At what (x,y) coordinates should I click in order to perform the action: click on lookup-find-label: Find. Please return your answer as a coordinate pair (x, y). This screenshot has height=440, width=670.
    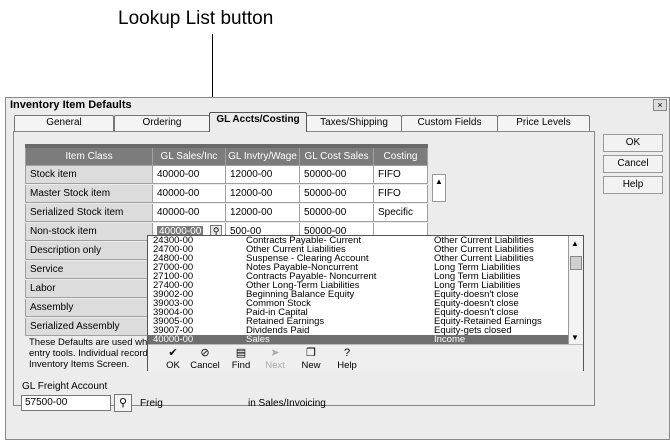
    Looking at the image, I should click on (241, 365).